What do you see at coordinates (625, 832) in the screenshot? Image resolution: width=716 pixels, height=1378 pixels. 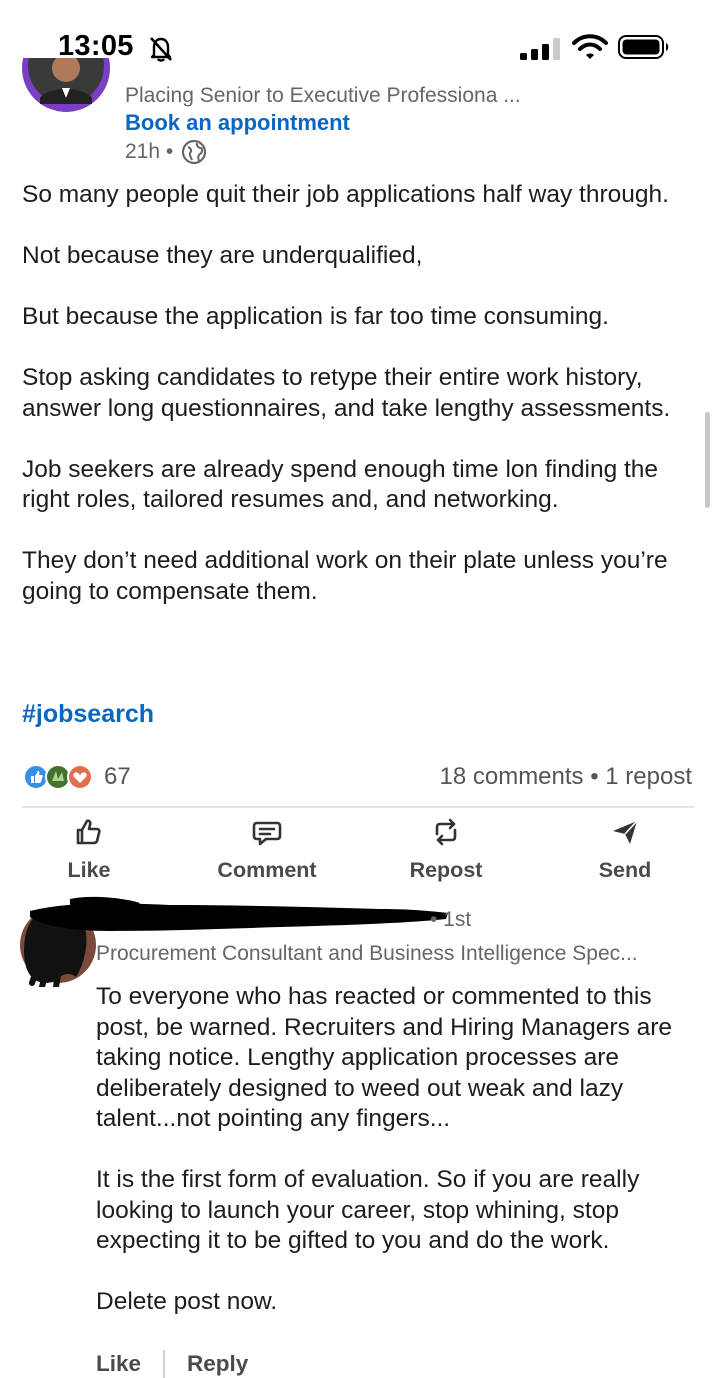 I see `send-icon` at bounding box center [625, 832].